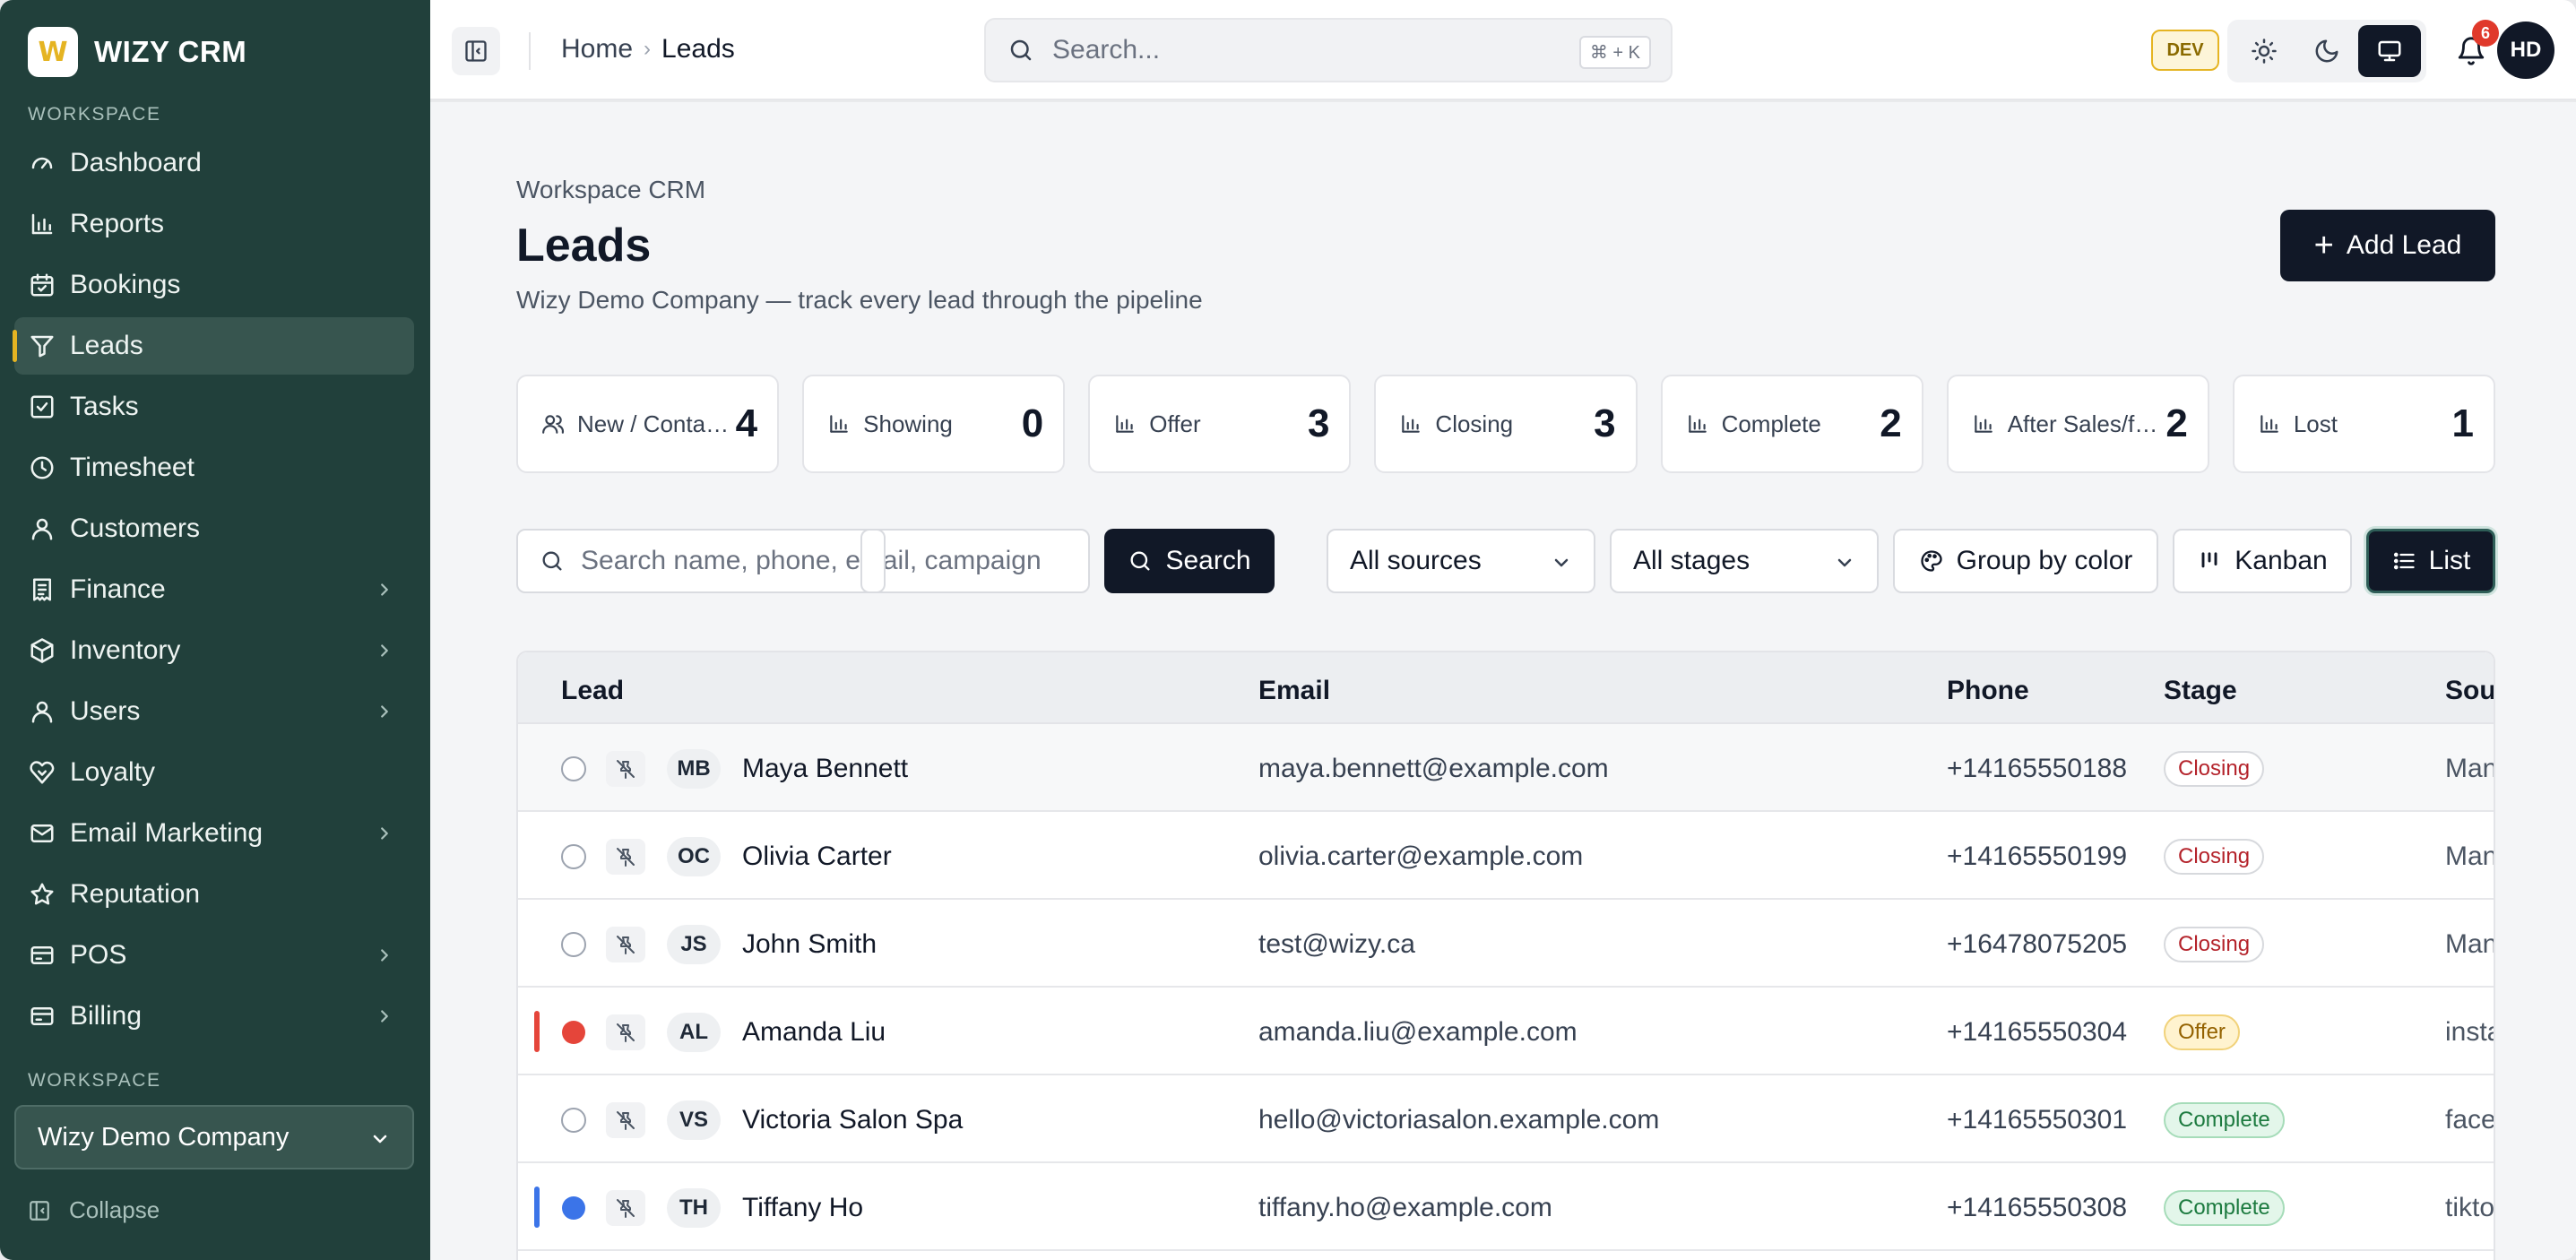 This screenshot has width=2576, height=1260. I want to click on stat-card: Complete 2, so click(1791, 424).